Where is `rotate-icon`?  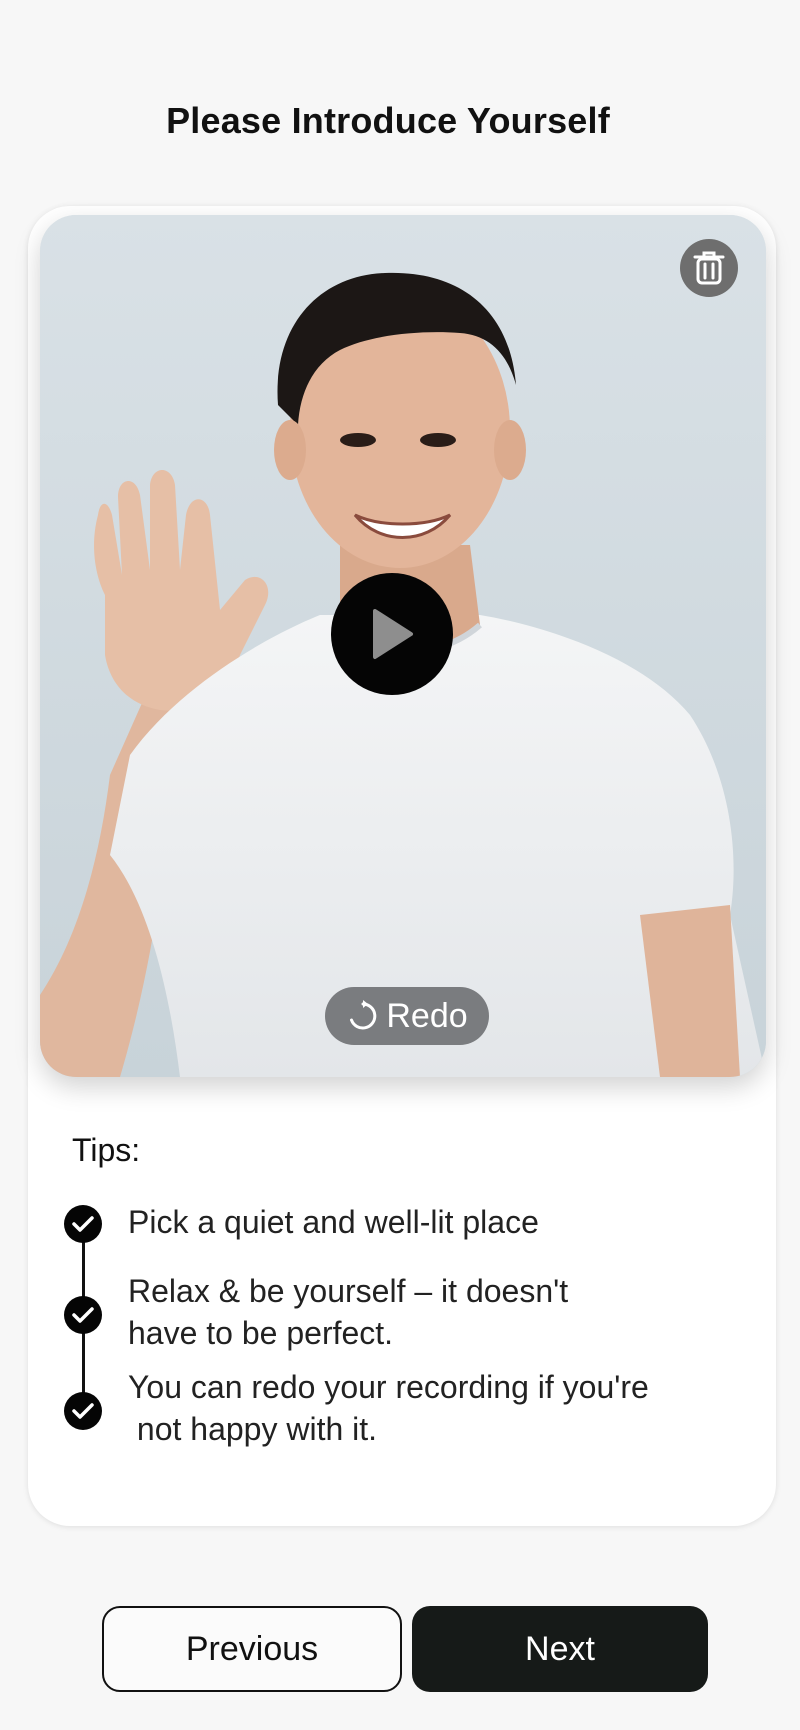 rotate-icon is located at coordinates (363, 1015).